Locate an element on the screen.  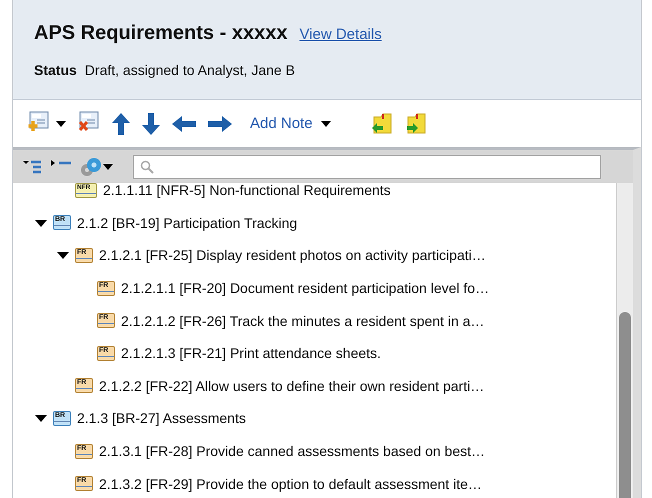
scrollbar-thumb is located at coordinates (625, 405).